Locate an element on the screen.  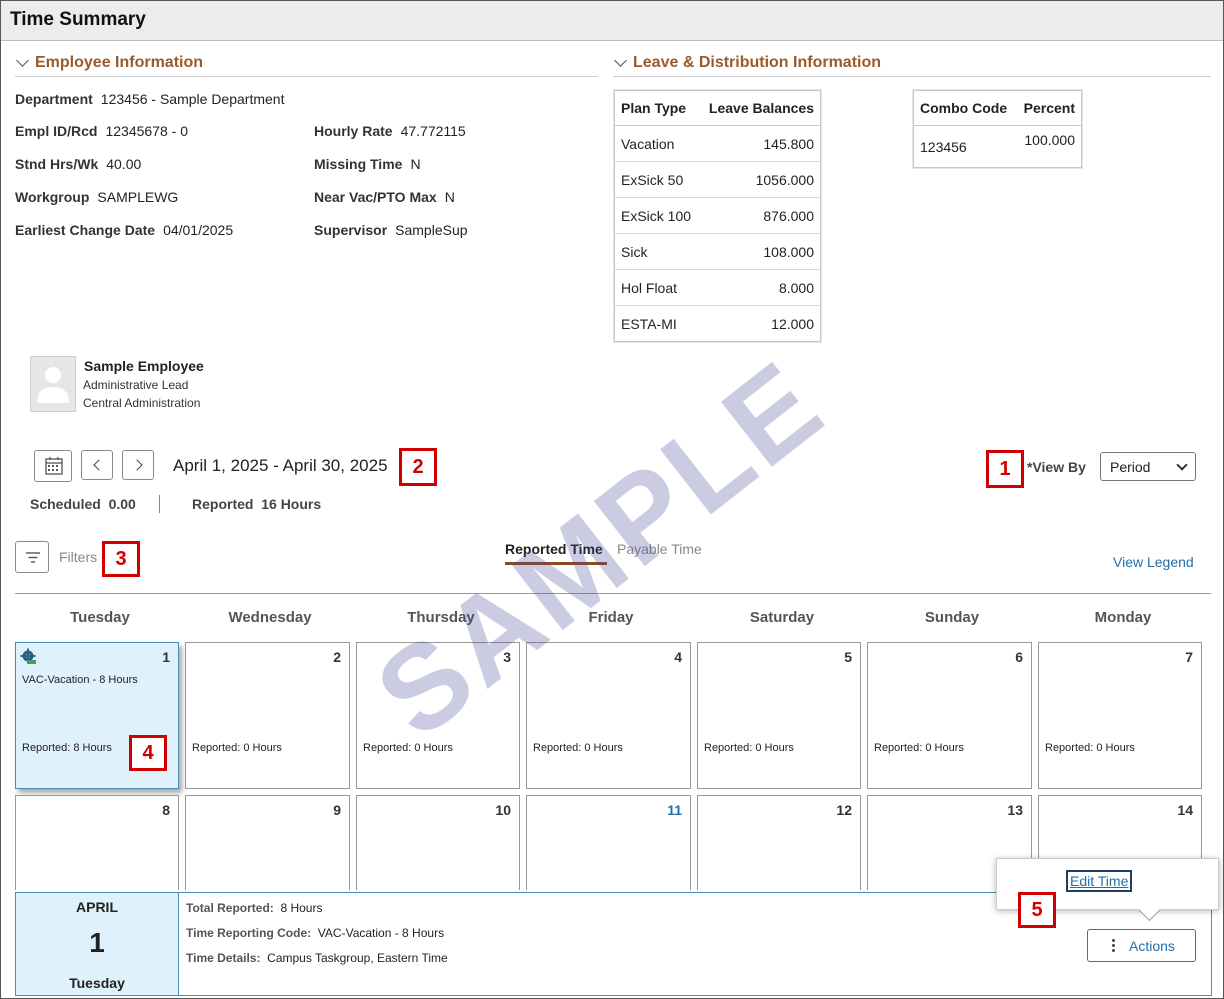
hourly-rate-field: Hourly Rate 47.772115 is located at coordinates (390, 131).